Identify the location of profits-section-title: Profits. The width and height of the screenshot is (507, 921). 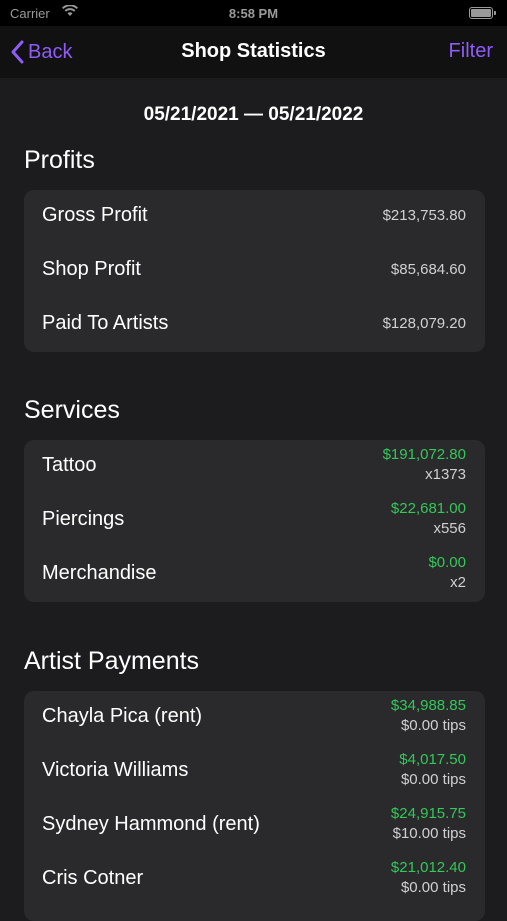
(59, 160).